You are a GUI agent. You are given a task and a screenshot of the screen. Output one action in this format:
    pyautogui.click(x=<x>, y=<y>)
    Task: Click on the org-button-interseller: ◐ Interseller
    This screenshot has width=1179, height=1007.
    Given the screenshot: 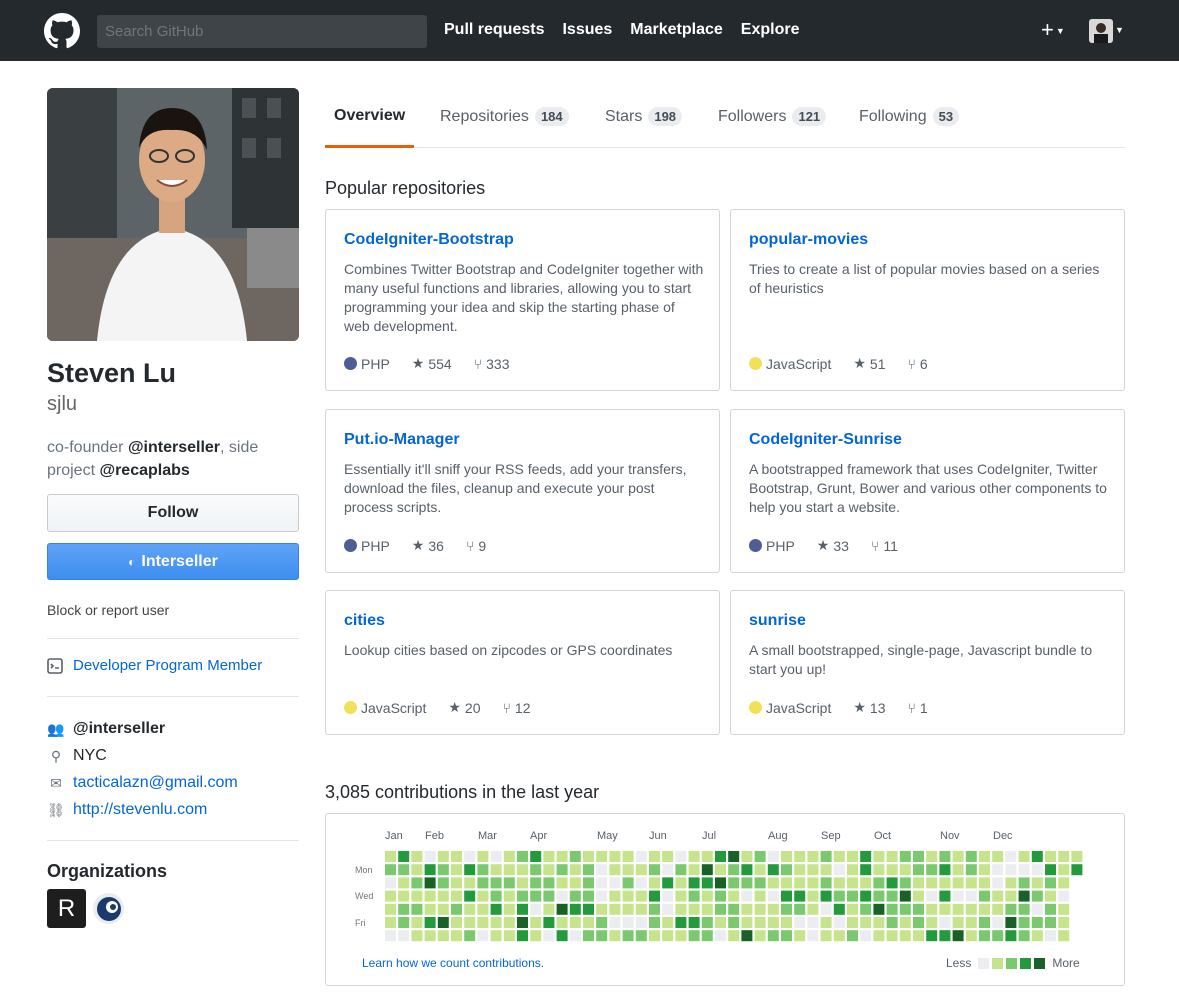 What is the action you would take?
    pyautogui.click(x=173, y=561)
    